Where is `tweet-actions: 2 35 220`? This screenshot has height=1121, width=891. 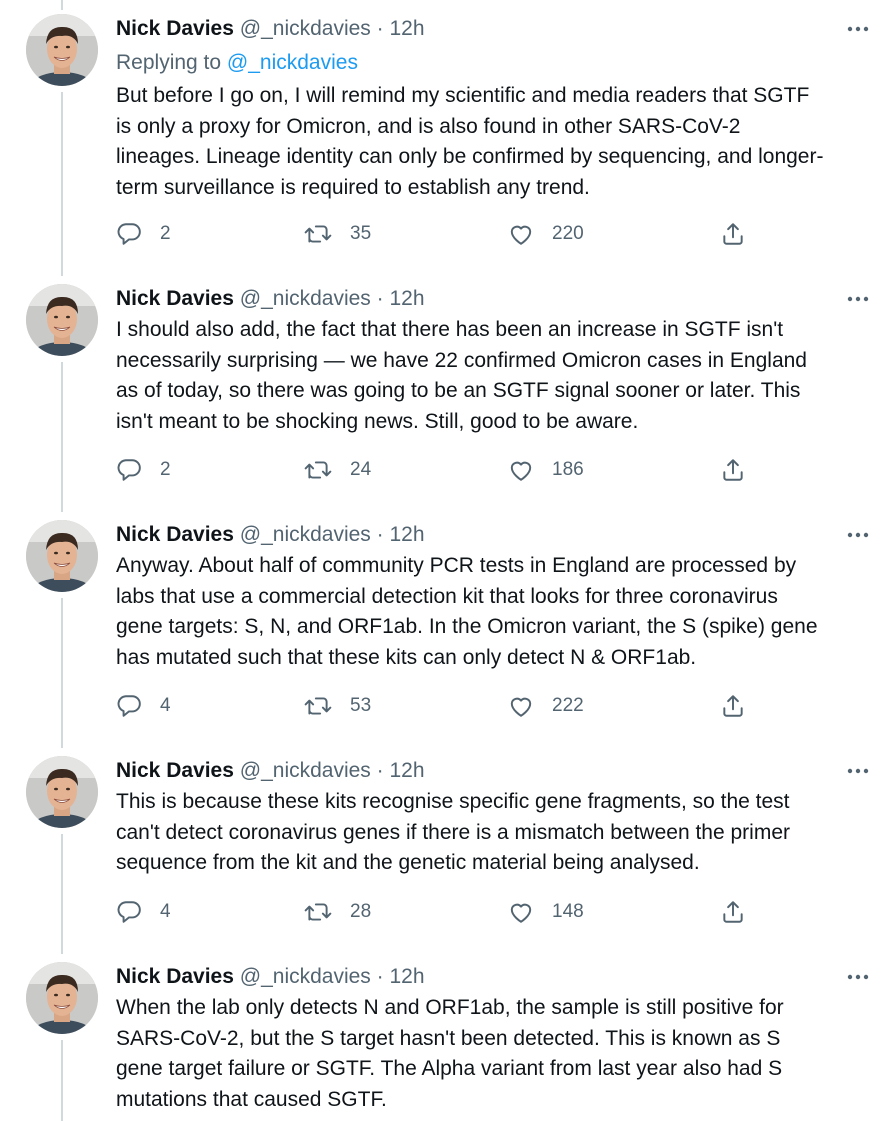
tweet-actions: 2 35 220 is located at coordinates (446, 234).